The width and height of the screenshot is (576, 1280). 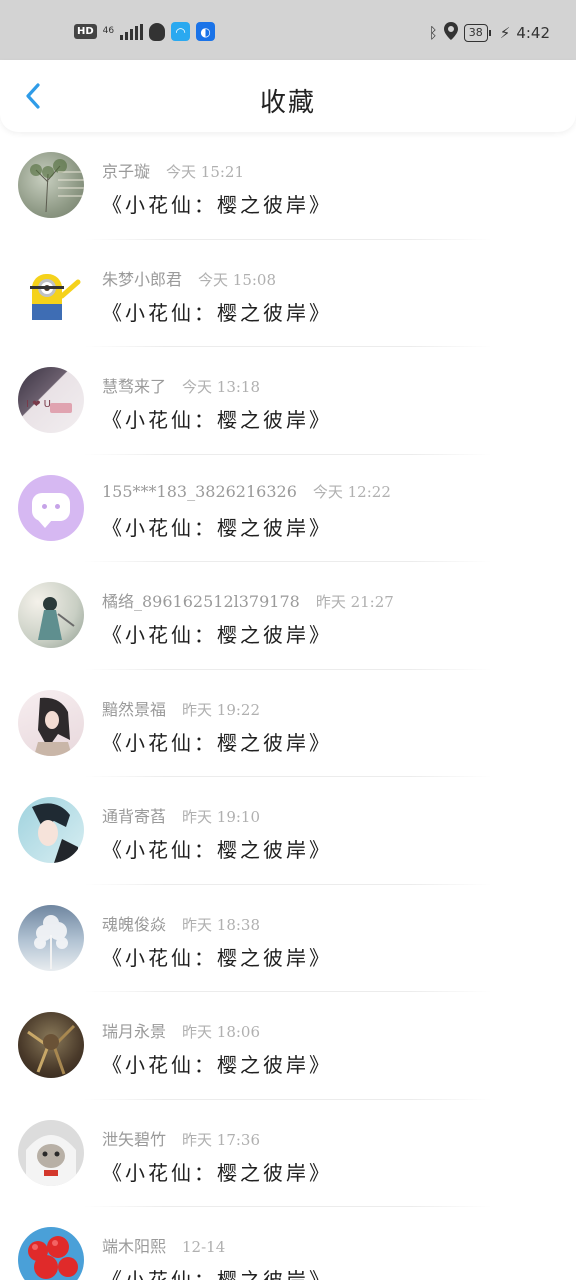 I want to click on header: 收藏, so click(x=288, y=96).